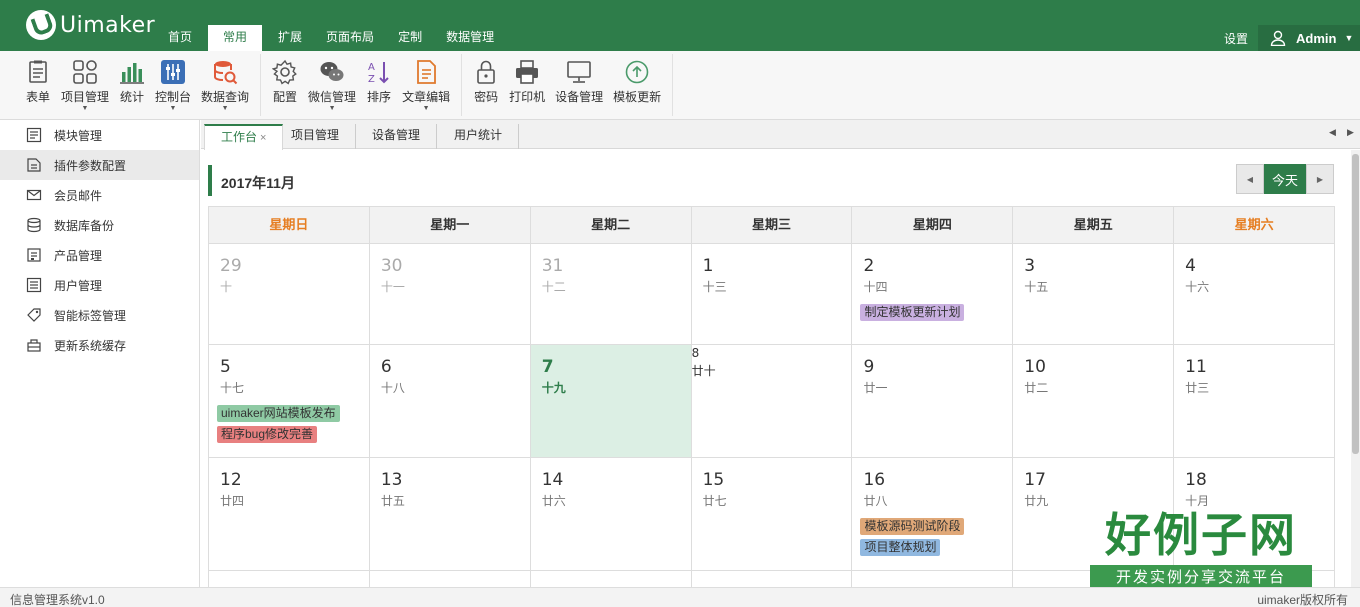 Image resolution: width=1360 pixels, height=607 pixels. Describe the element at coordinates (1320, 179) in the screenshot. I see `next-month-button: ▶` at that location.